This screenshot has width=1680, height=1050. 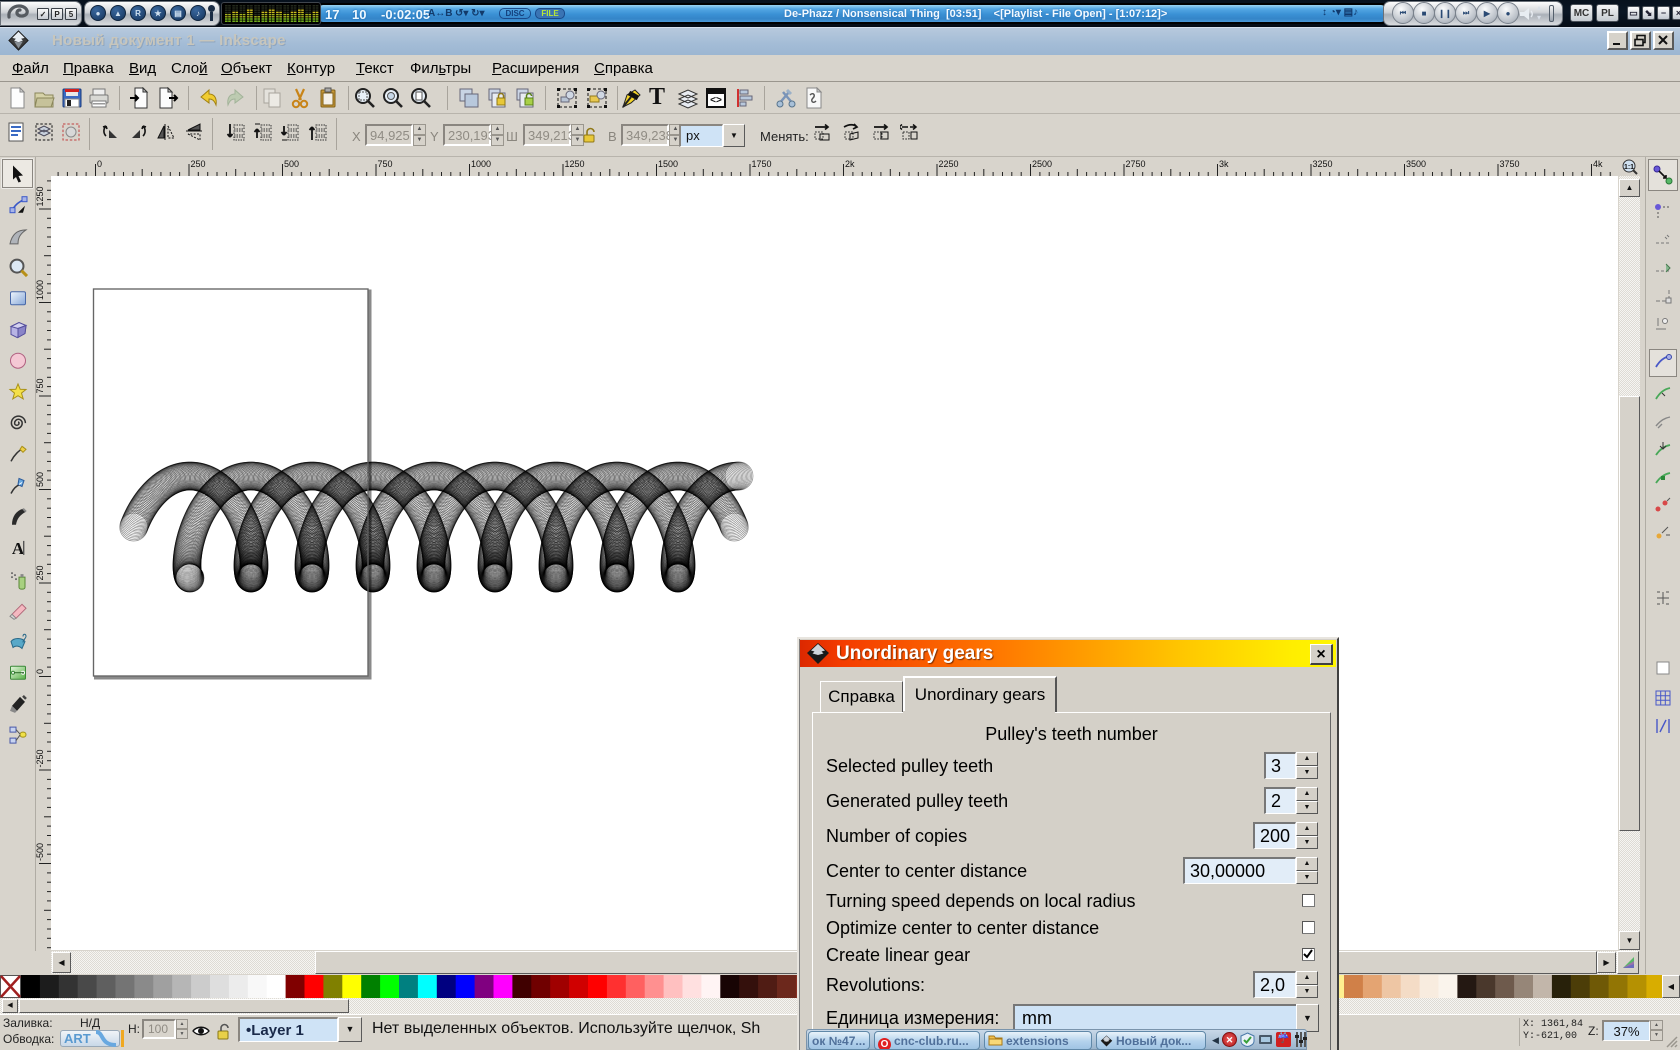 What do you see at coordinates (762, 164) in the screenshot?
I see `svg-text: 1750` at bounding box center [762, 164].